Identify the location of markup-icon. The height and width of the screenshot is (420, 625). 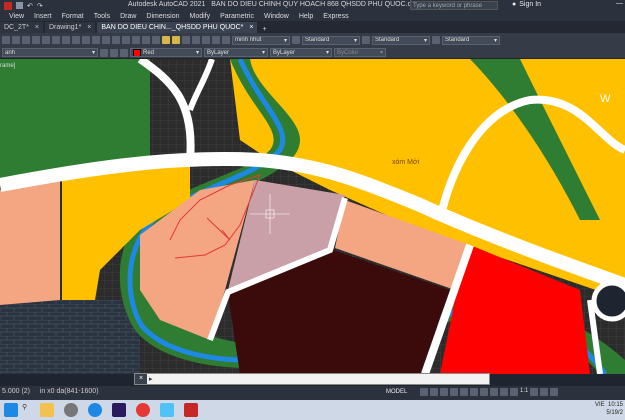
(206, 40).